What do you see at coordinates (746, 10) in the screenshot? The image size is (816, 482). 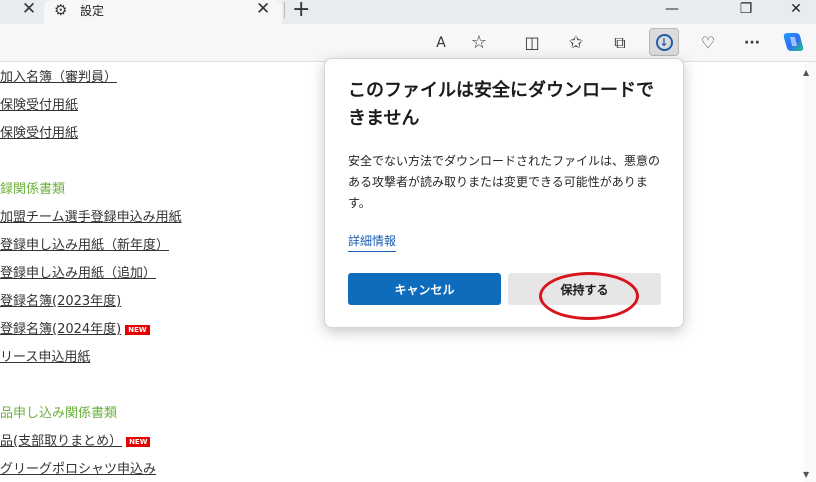 I see `restore-button: ❐` at bounding box center [746, 10].